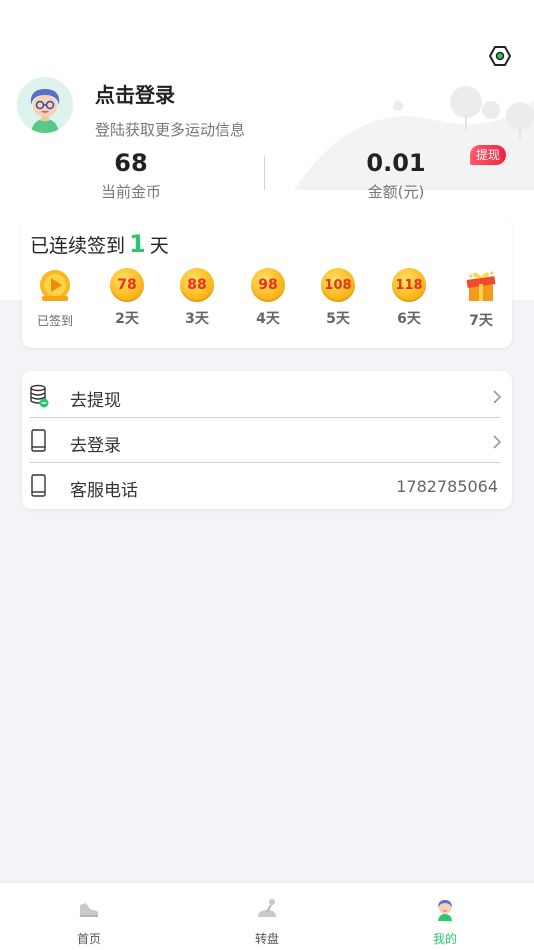  What do you see at coordinates (197, 285) in the screenshot?
I see `coin-icon: 88` at bounding box center [197, 285].